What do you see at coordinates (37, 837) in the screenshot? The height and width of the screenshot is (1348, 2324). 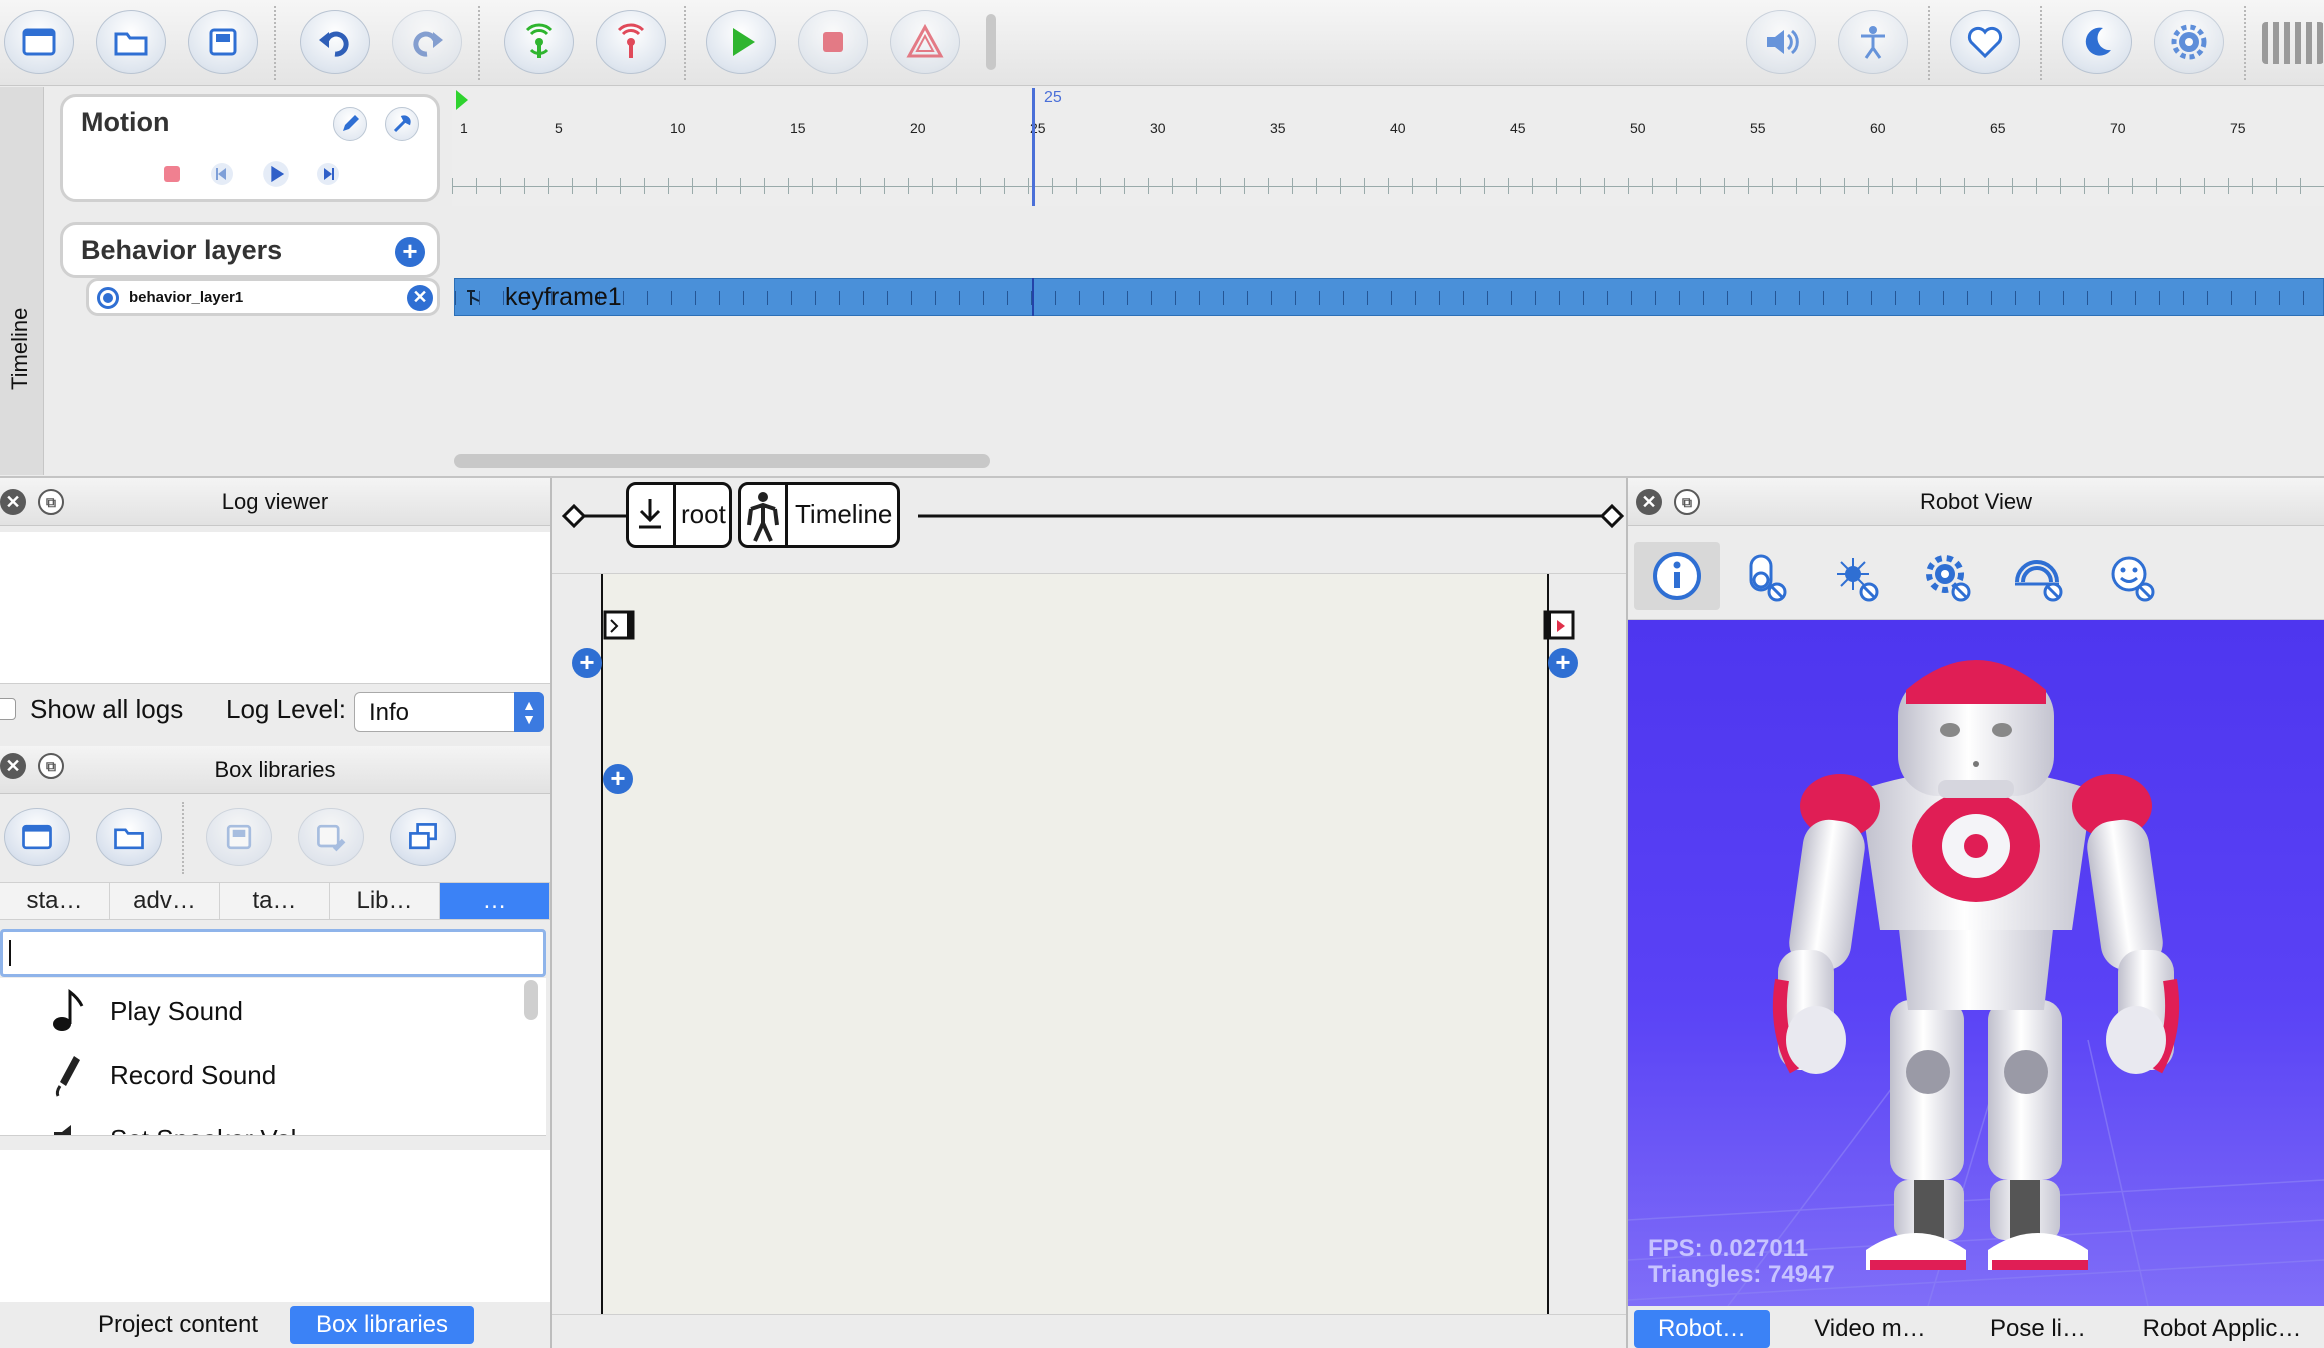 I see `new-library-icon` at bounding box center [37, 837].